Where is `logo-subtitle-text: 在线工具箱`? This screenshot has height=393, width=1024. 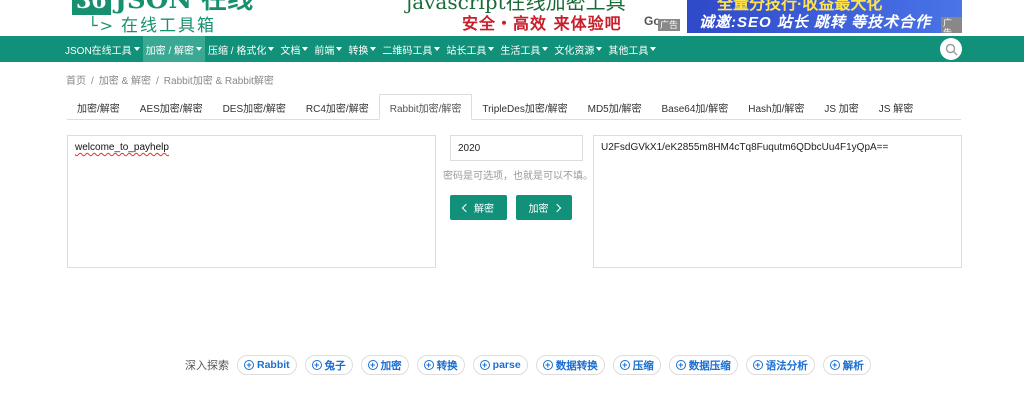 logo-subtitle-text: 在线工具箱 is located at coordinates (169, 26).